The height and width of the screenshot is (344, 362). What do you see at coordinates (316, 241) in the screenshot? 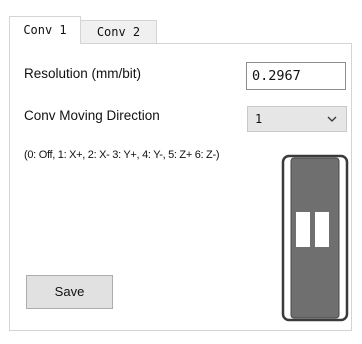
I see `vertical-switch-icon` at bounding box center [316, 241].